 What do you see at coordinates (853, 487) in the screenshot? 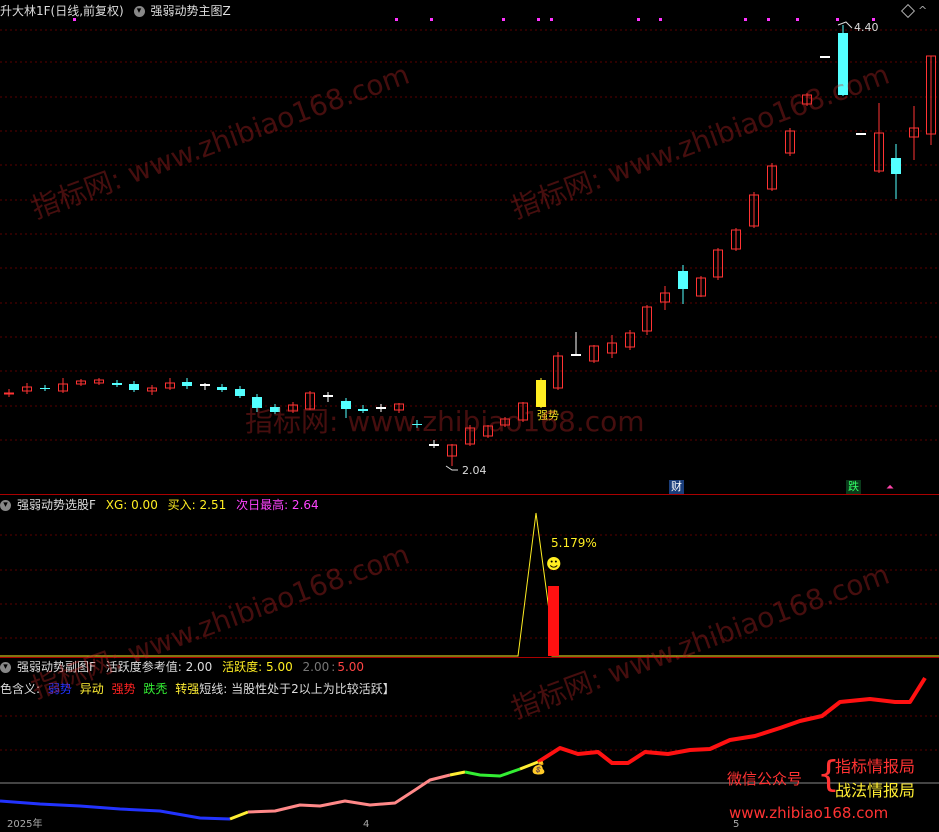
I see `drop-tag: 跌` at bounding box center [853, 487].